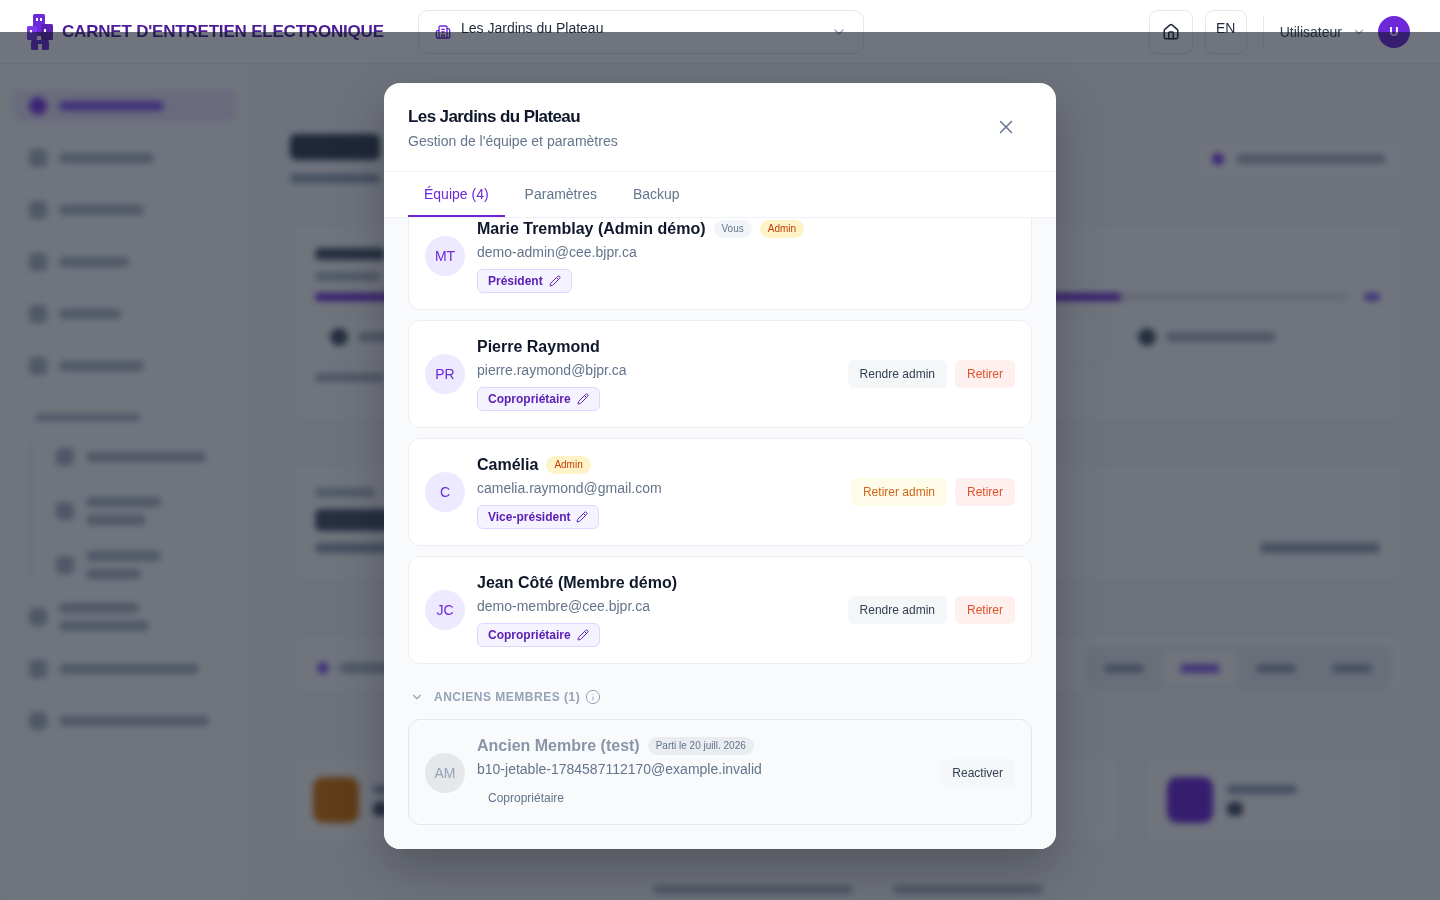  I want to click on role-chip: Président, so click(524, 281).